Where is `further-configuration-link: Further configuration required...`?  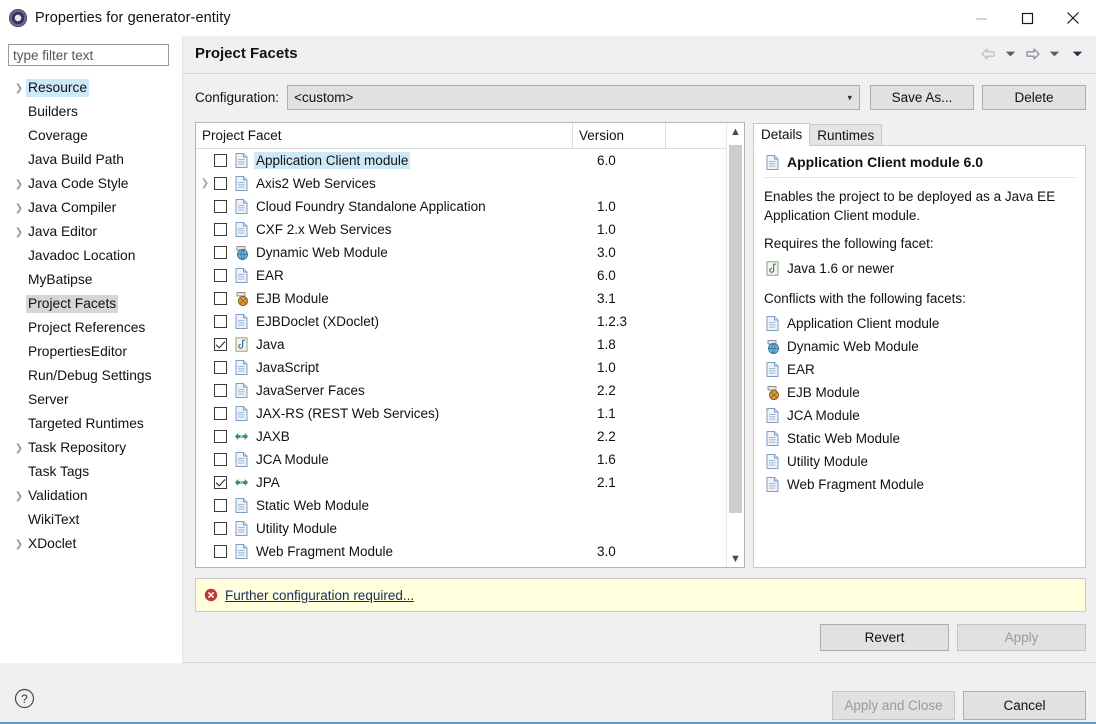
further-configuration-link: Further configuration required... is located at coordinates (319, 595).